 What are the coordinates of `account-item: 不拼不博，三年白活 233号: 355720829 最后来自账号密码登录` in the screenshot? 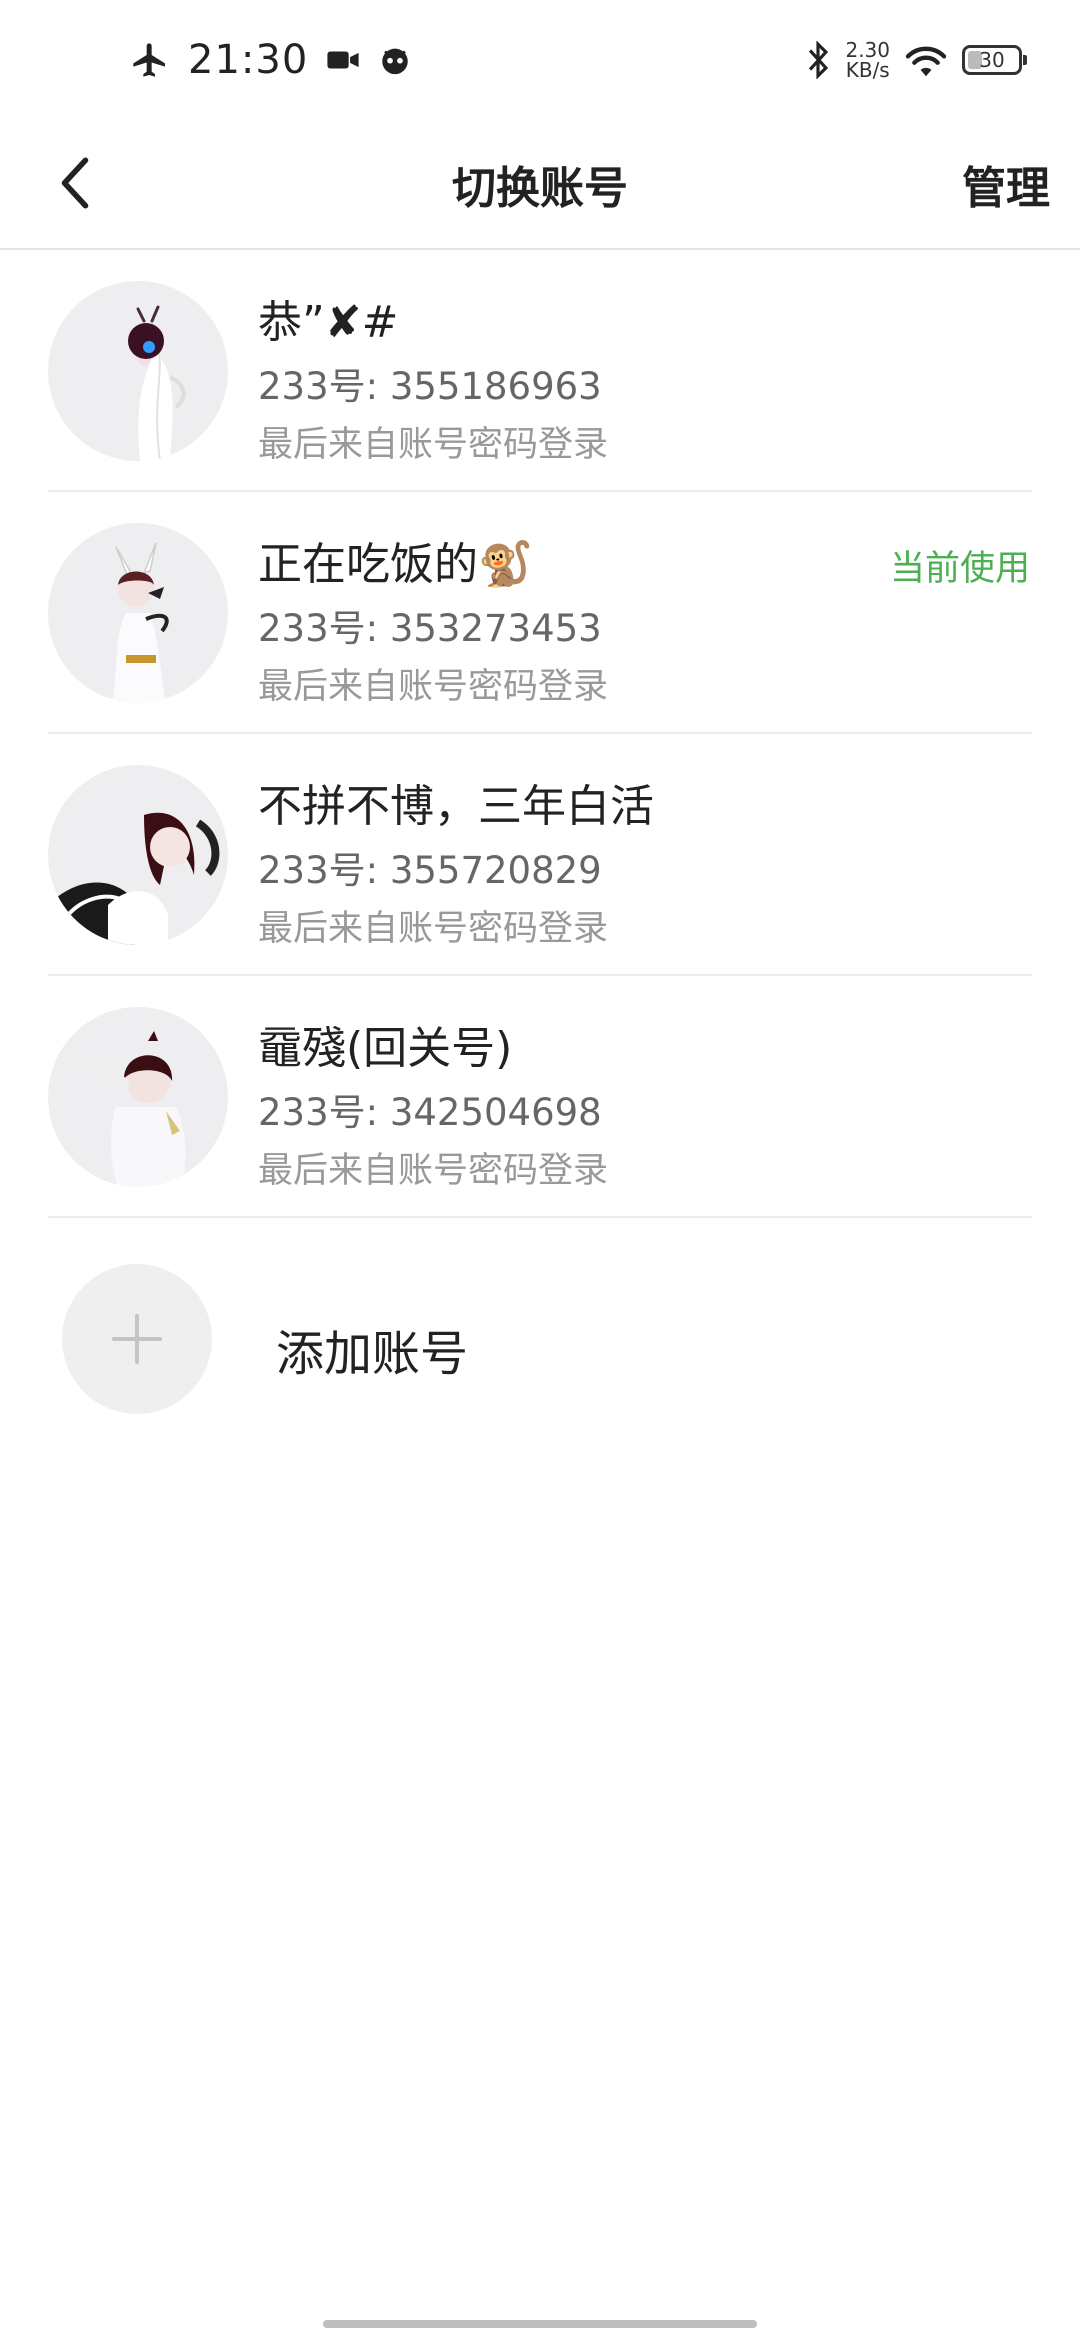 It's located at (540, 855).